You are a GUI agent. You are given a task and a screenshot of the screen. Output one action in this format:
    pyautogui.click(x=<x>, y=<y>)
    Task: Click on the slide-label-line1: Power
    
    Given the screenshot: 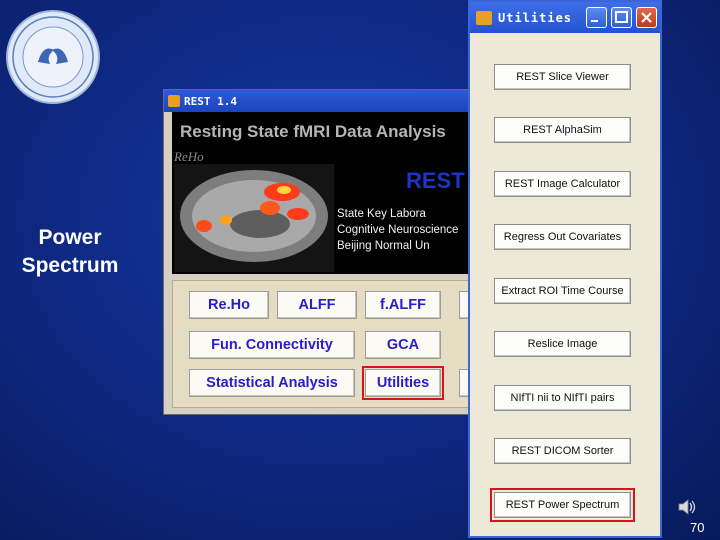 What is the action you would take?
    pyautogui.click(x=70, y=237)
    